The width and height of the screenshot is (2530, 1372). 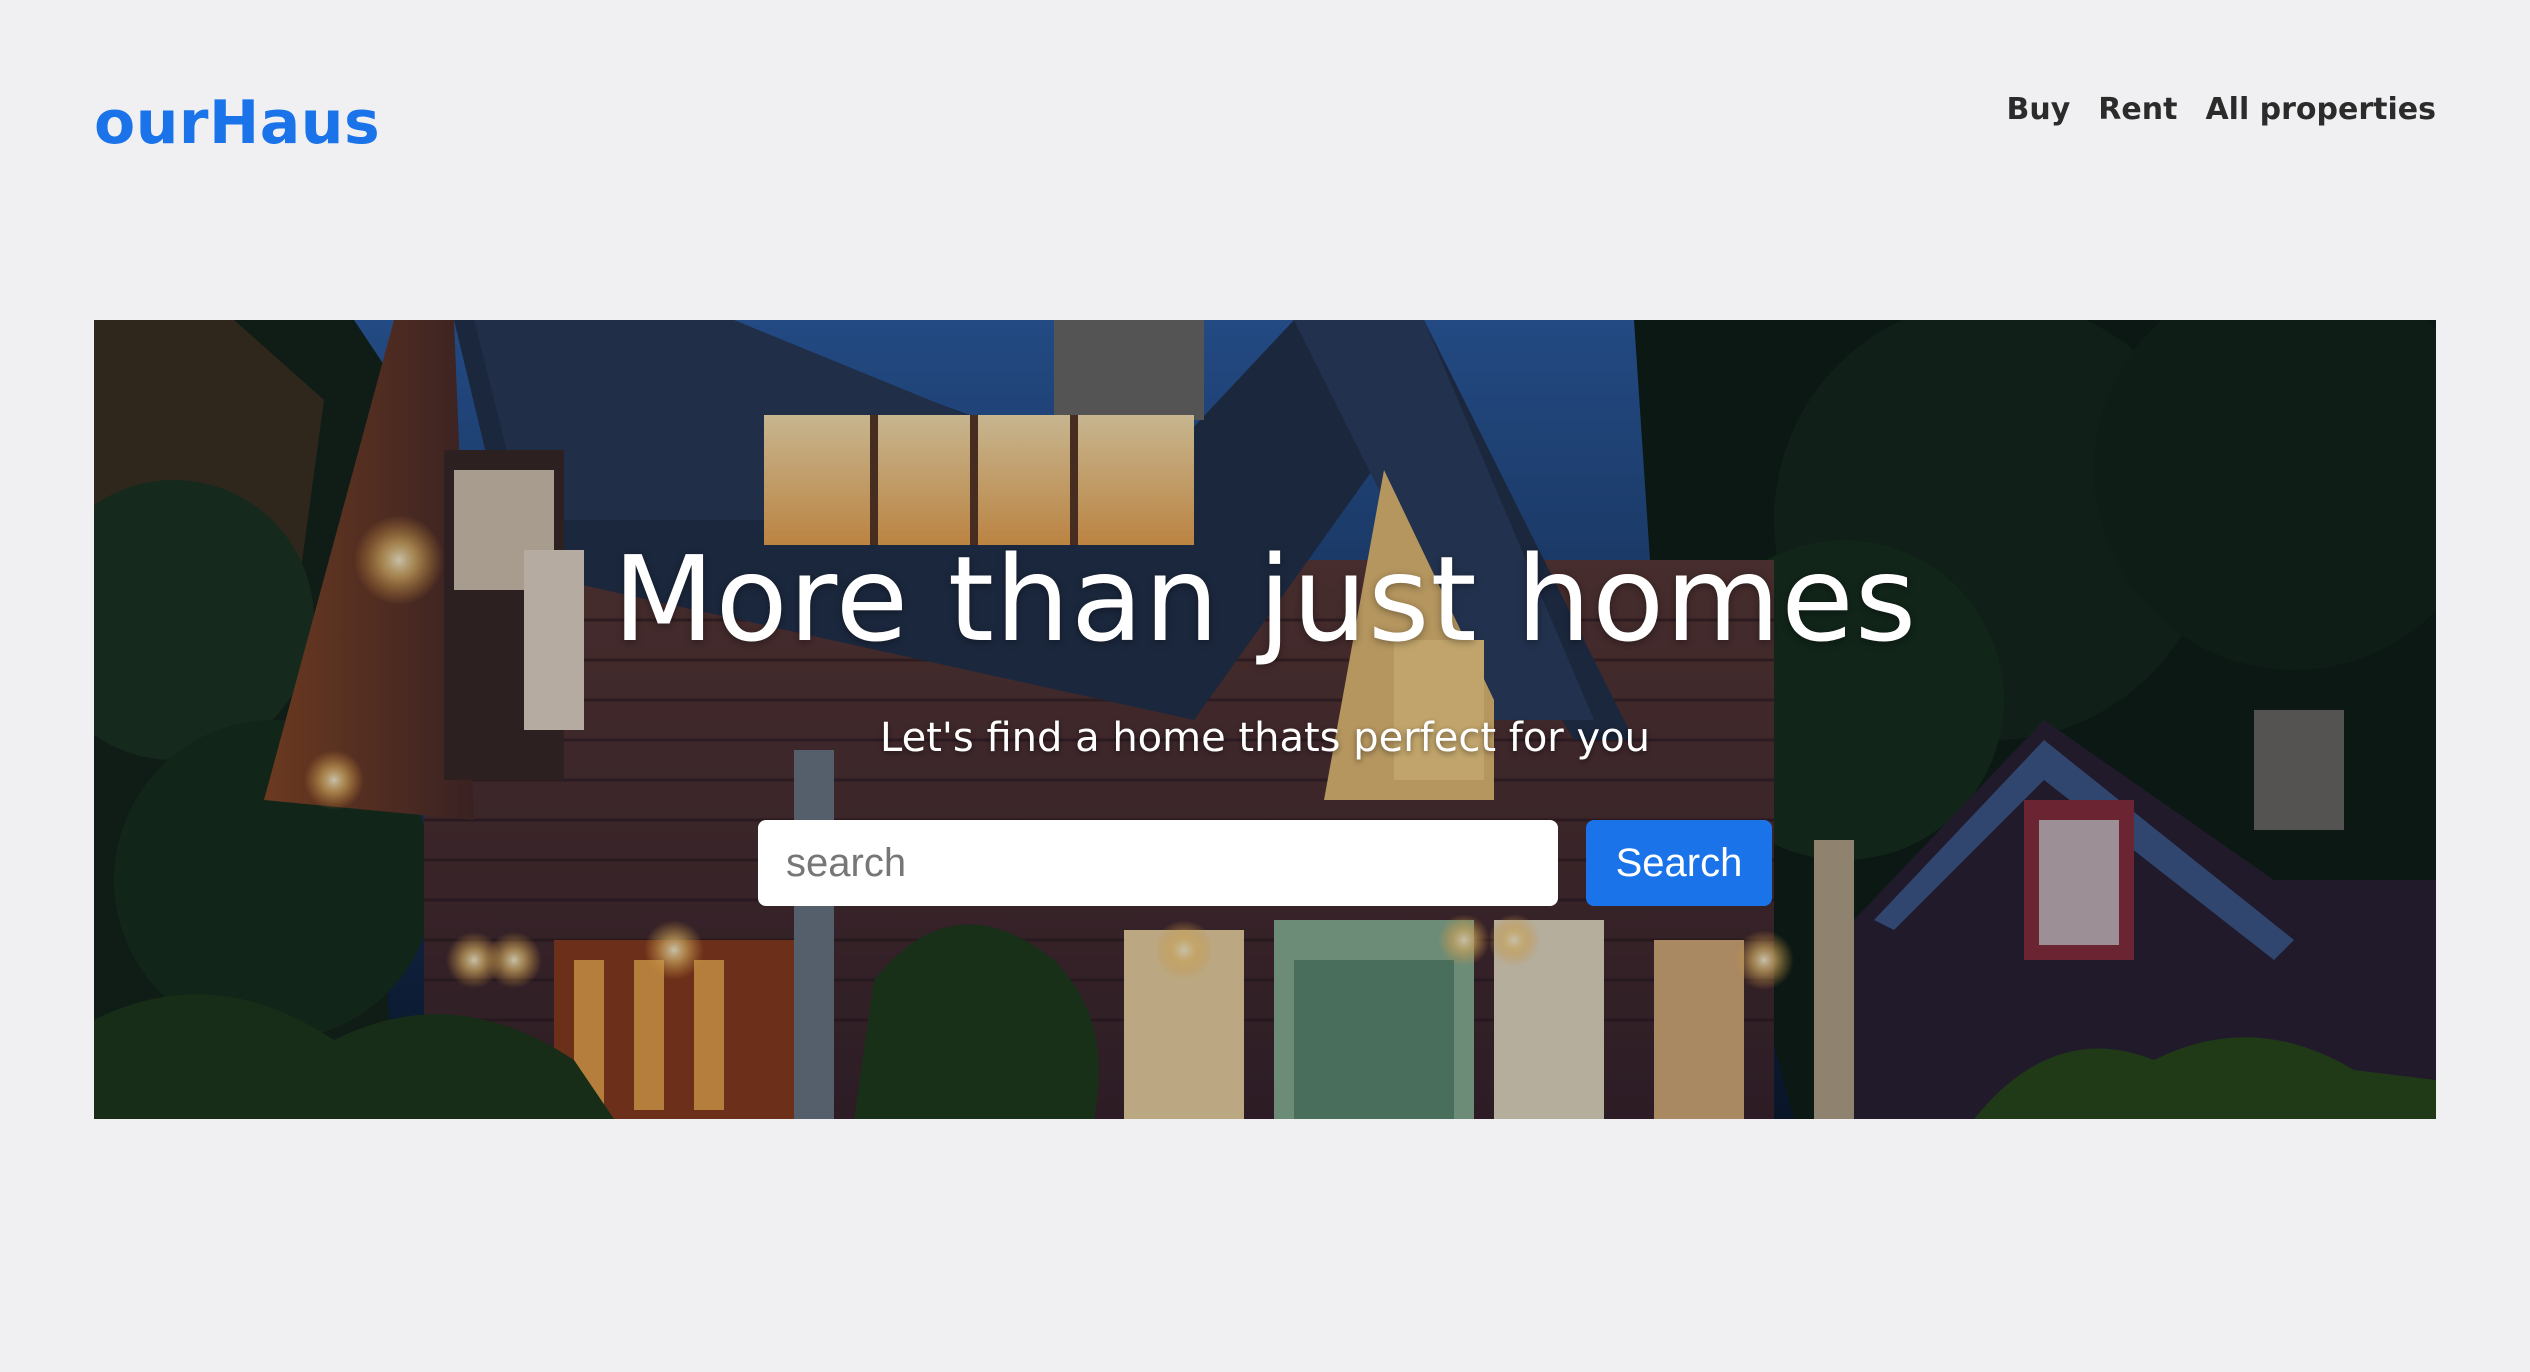 I want to click on nav-link-all-properties: All properties, so click(x=2320, y=109).